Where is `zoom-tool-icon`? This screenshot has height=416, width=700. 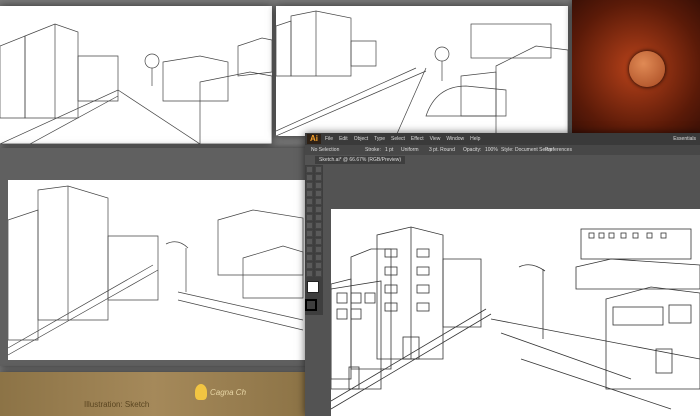
zoom-tool-icon is located at coordinates (318, 273).